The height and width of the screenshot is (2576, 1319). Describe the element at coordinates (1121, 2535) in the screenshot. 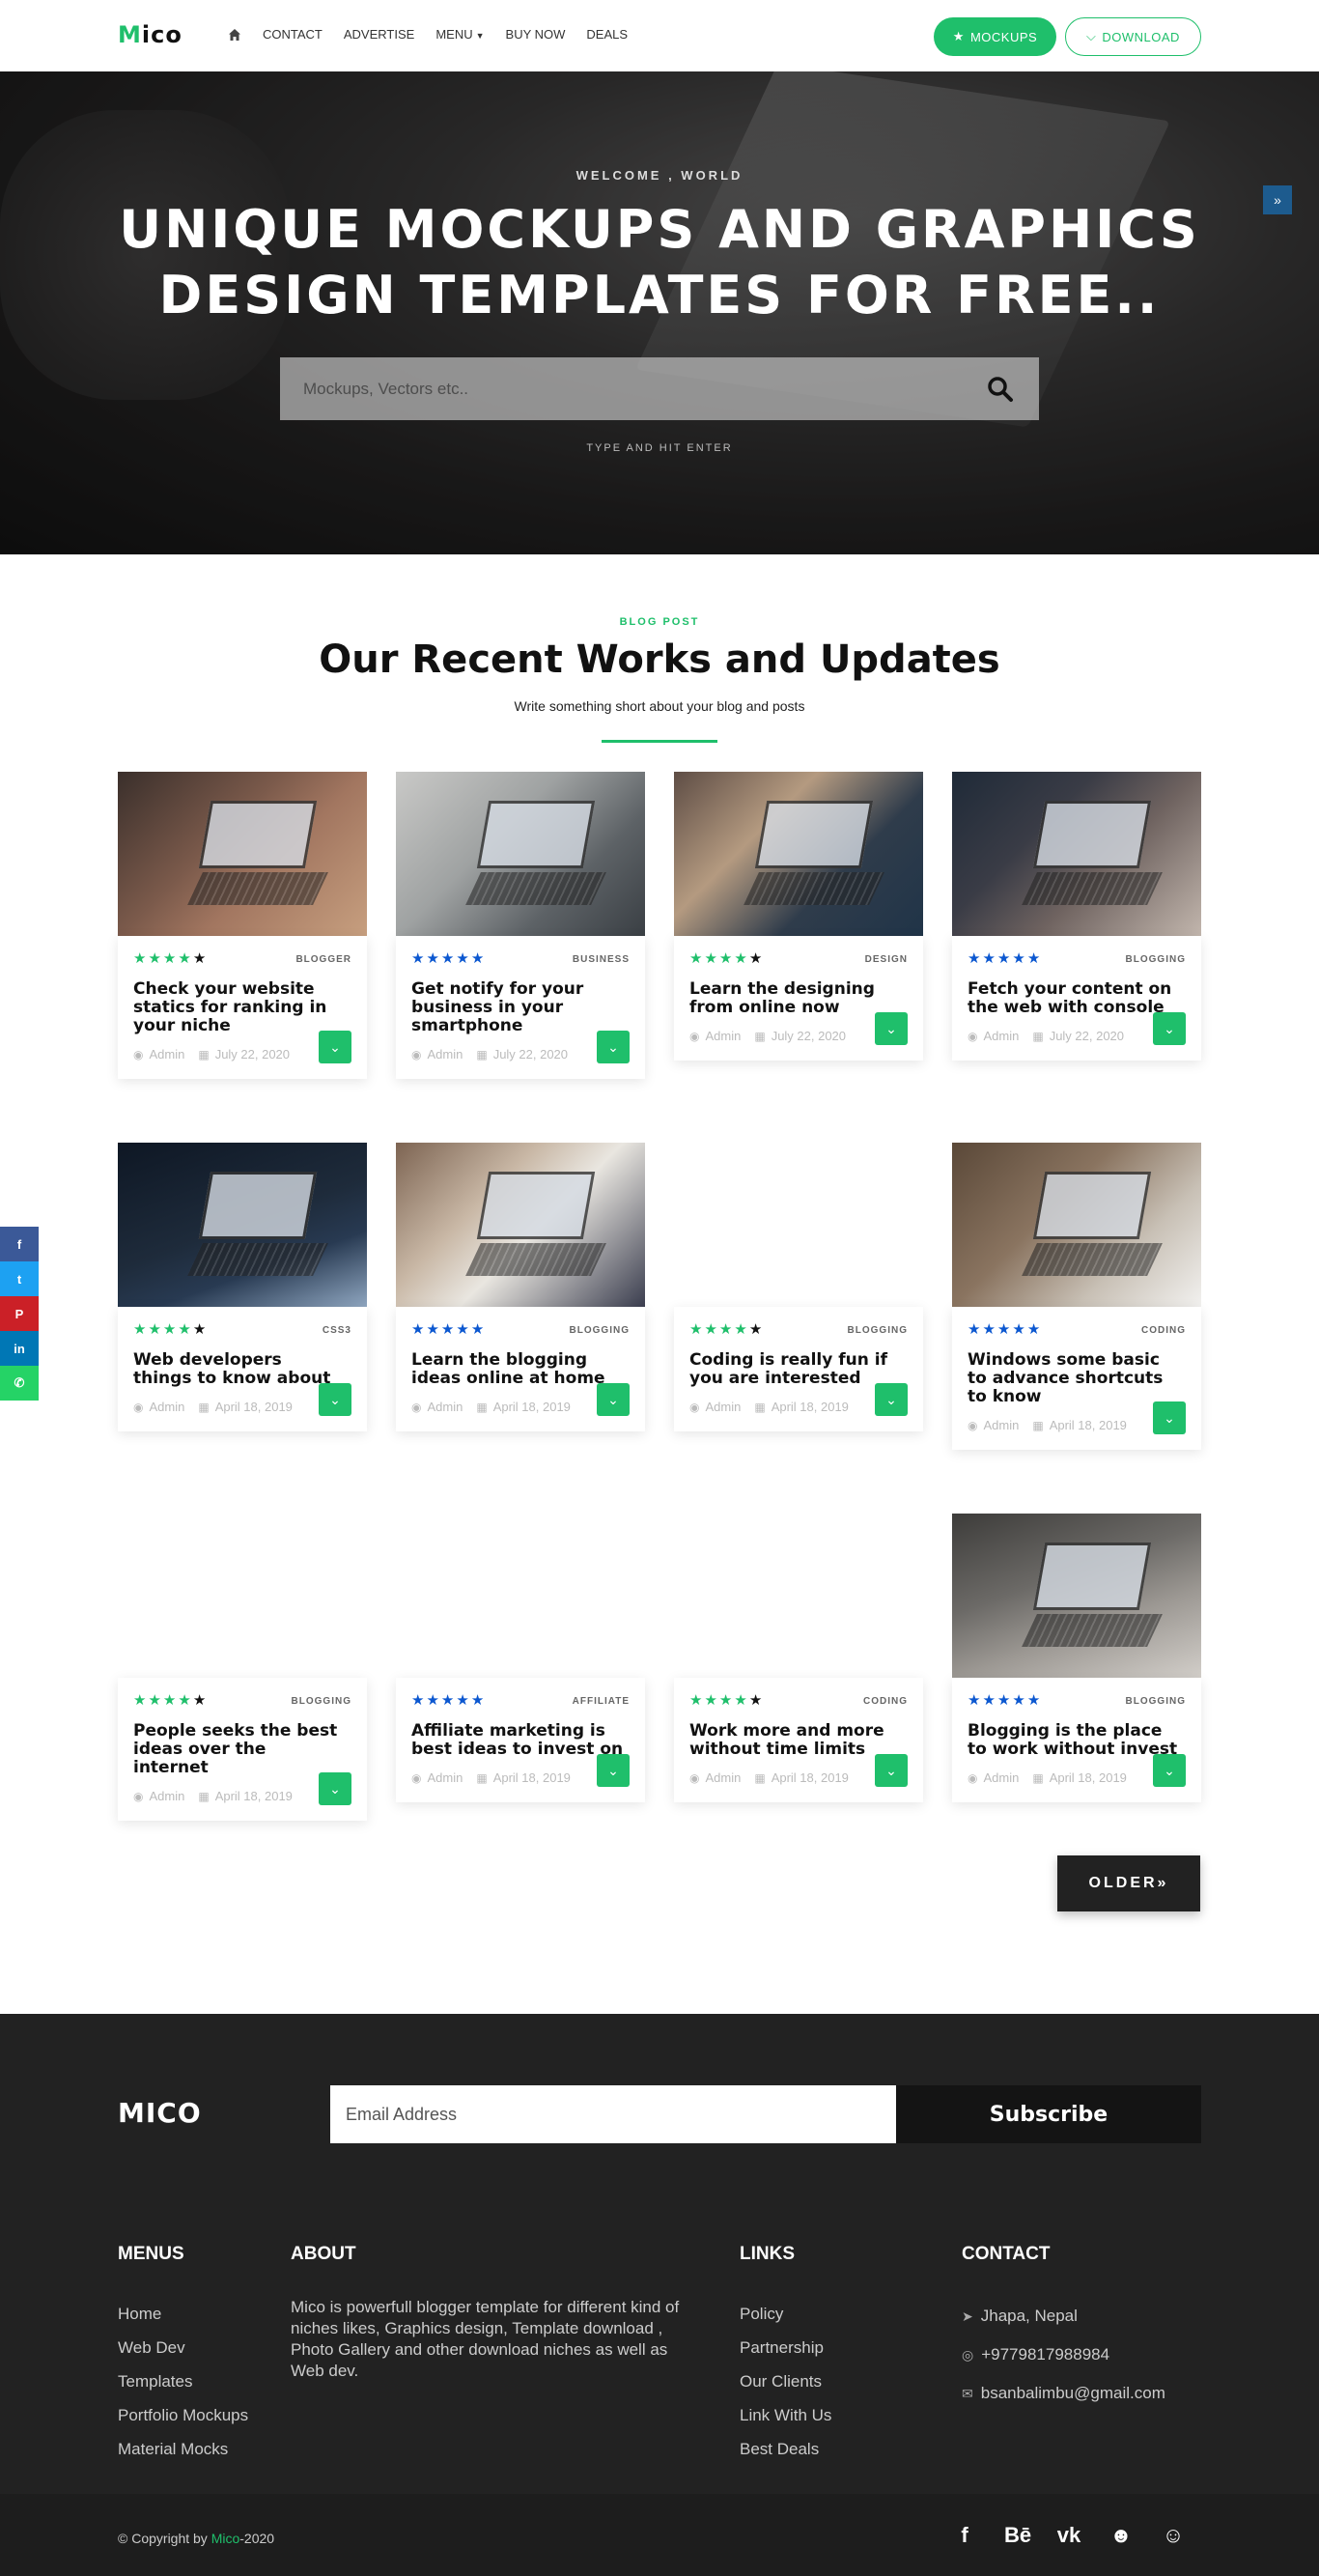

I see `reddit-icon: ☻` at that location.